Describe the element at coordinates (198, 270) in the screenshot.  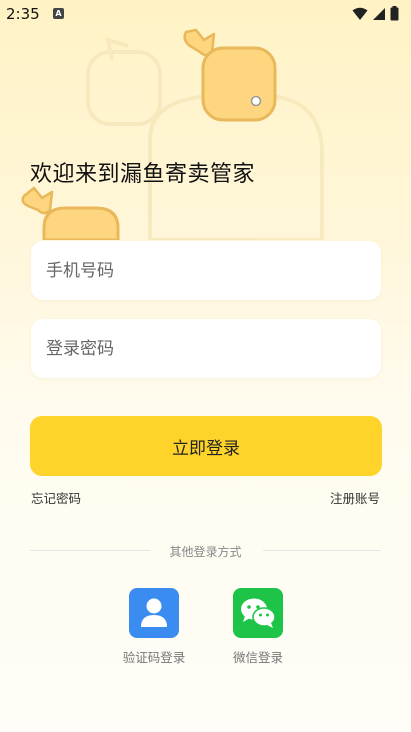
I see `phone-input` at that location.